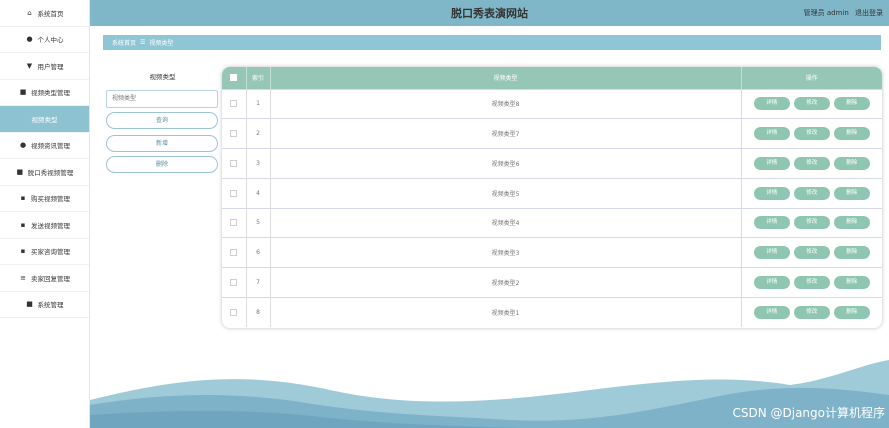  I want to click on query-button: 查询, so click(162, 120).